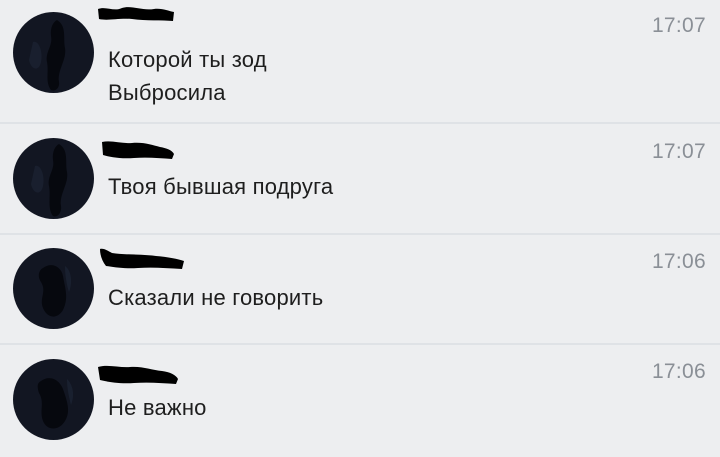  I want to click on message-preview-line-2: Выбросила, so click(167, 92).